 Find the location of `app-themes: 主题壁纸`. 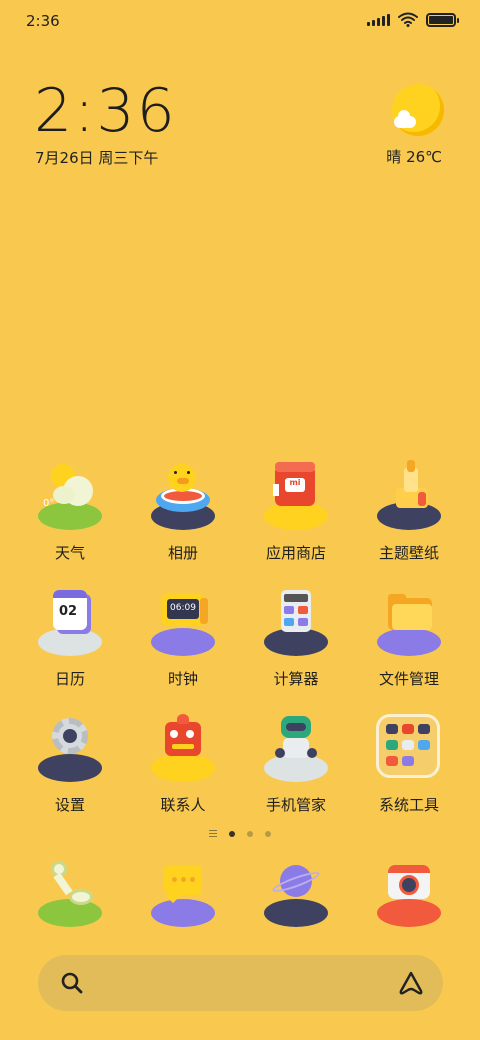

app-themes: 主题壁纸 is located at coordinates (409, 513).